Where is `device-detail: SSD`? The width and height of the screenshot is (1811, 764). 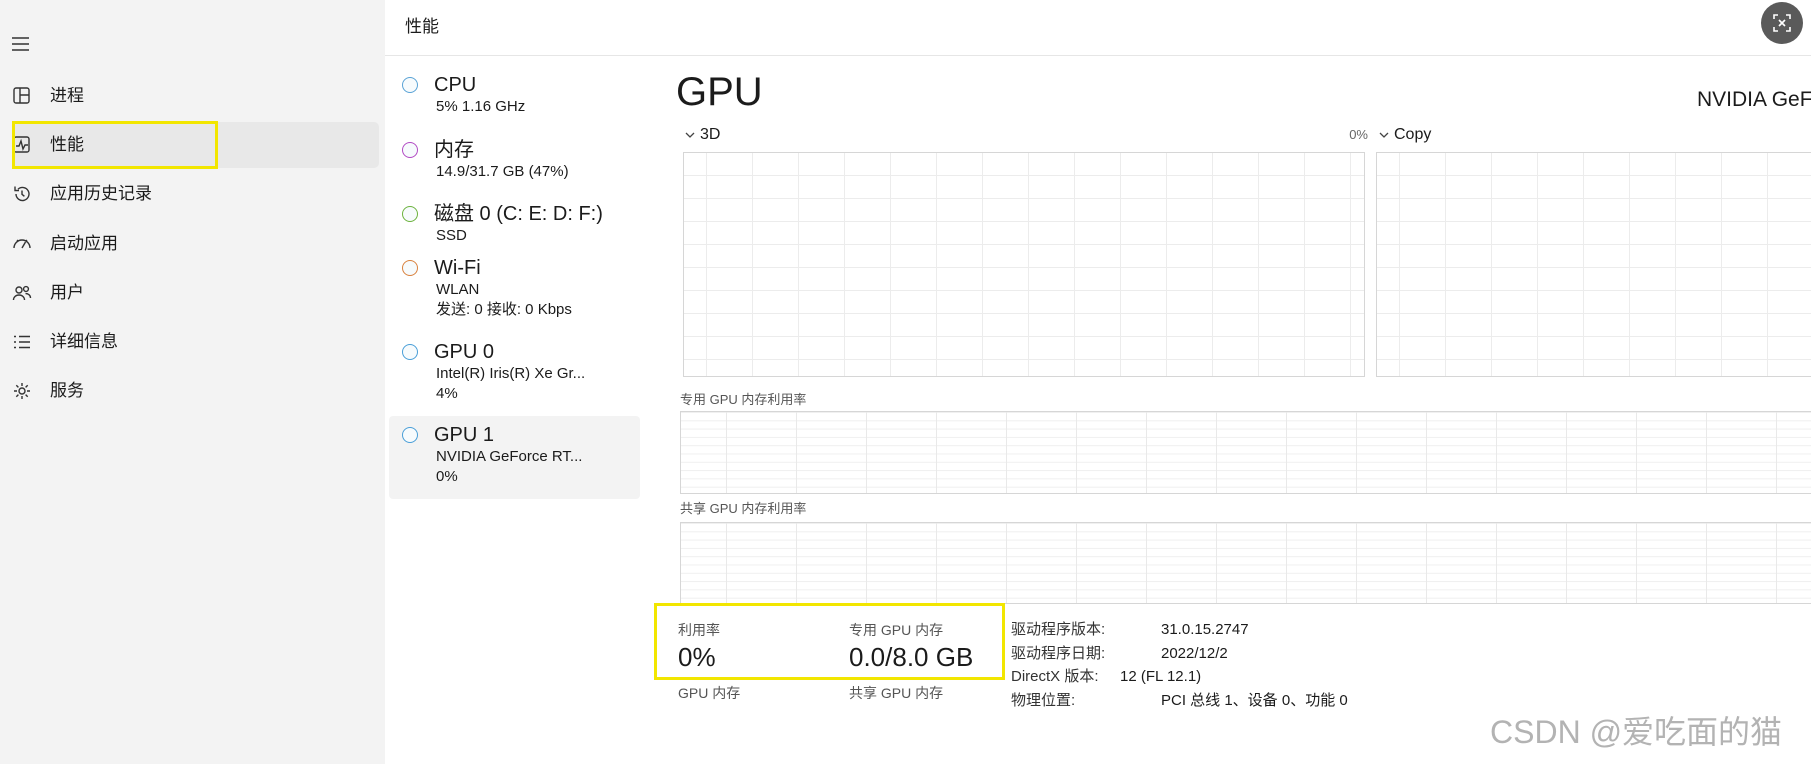
device-detail: SSD is located at coordinates (451, 235).